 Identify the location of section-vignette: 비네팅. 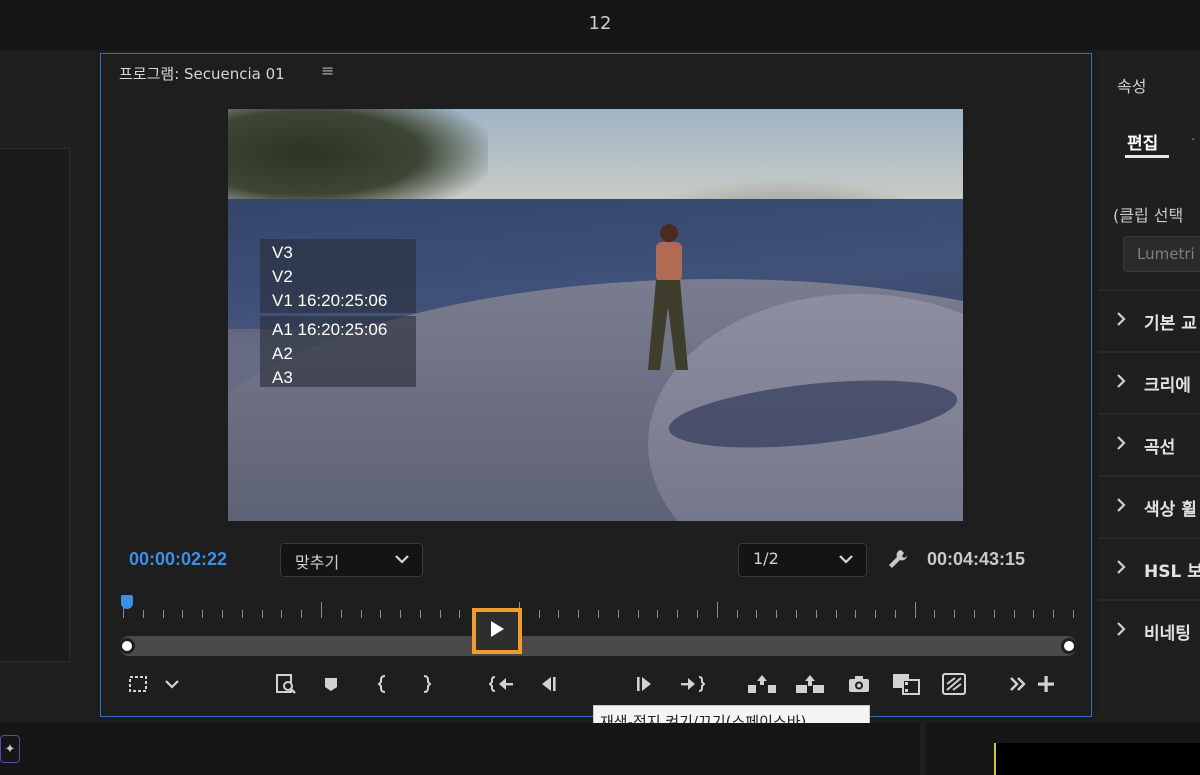
(1149, 630).